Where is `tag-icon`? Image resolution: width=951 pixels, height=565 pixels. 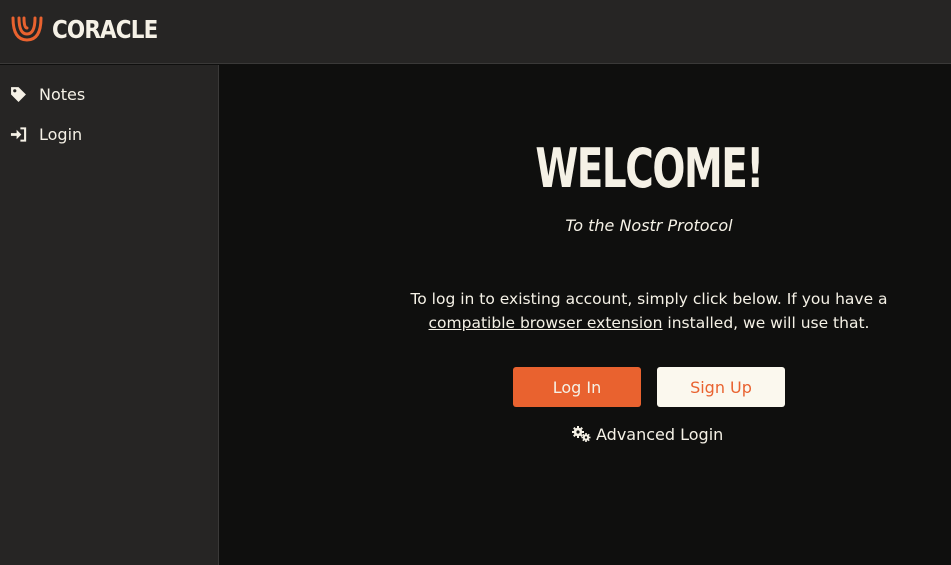
tag-icon is located at coordinates (18, 94).